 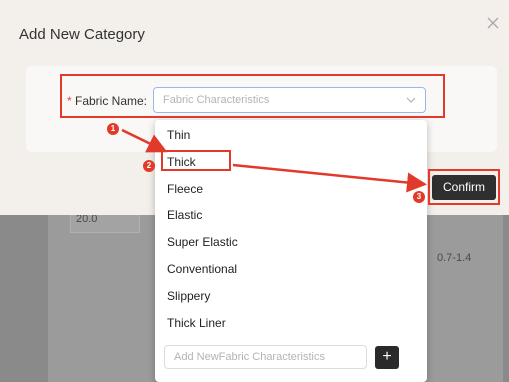 I want to click on add-characteristic-input: Add NewFabric Characteristics, so click(x=265, y=357).